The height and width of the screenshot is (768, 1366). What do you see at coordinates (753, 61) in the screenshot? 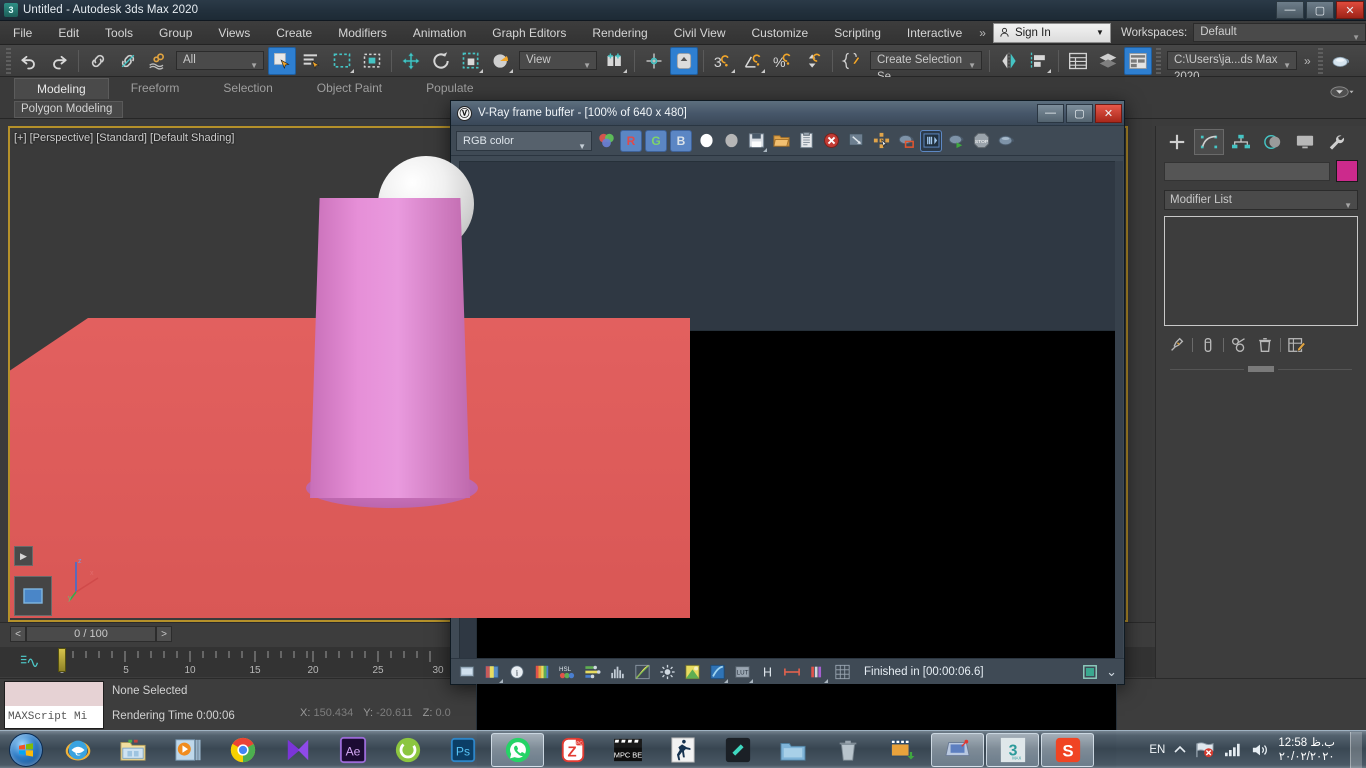
I see `angle-snap-toggle-button` at bounding box center [753, 61].